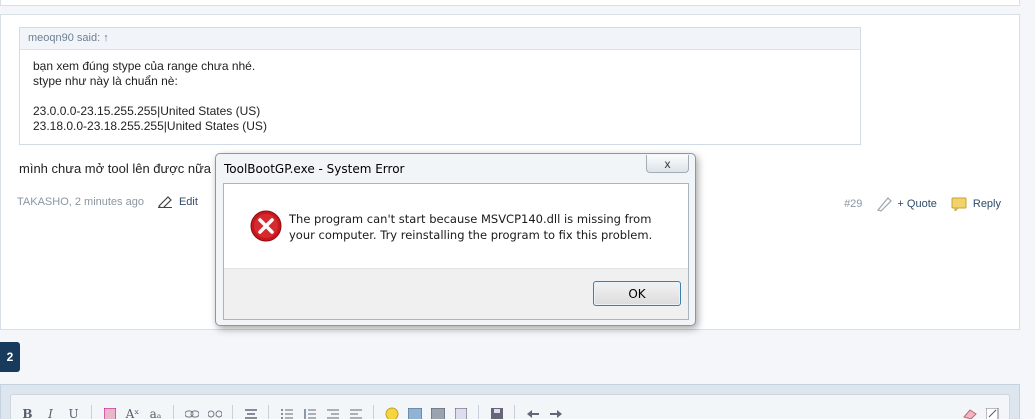 This screenshot has height=419, width=1035. Describe the element at coordinates (917, 204) in the screenshot. I see `quote-label: + Quote` at that location.